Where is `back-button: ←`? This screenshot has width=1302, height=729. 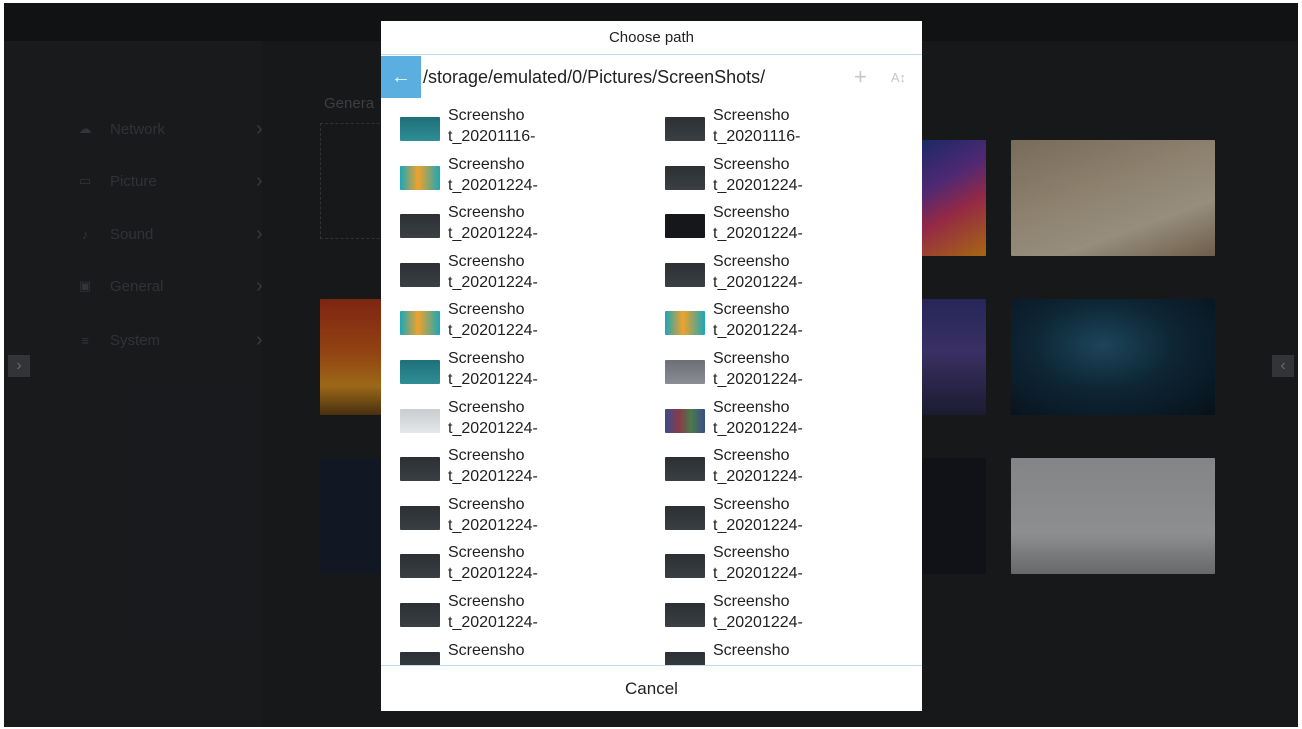
back-button: ← is located at coordinates (401, 77).